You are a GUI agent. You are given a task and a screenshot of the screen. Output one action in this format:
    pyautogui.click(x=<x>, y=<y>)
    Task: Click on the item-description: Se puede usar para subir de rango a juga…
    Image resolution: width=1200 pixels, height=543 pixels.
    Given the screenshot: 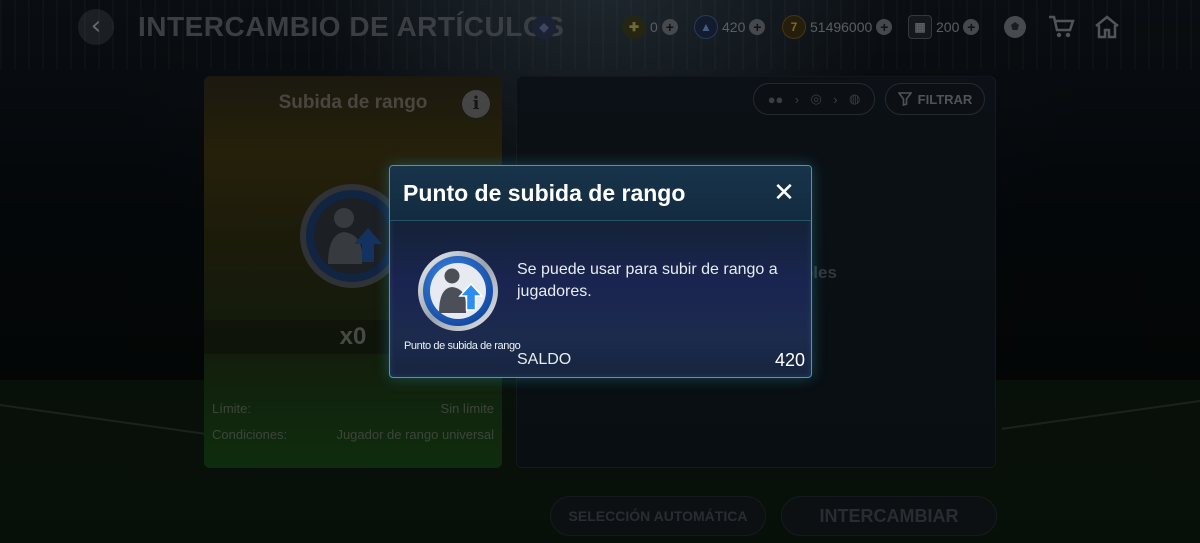 What is the action you would take?
    pyautogui.click(x=647, y=280)
    